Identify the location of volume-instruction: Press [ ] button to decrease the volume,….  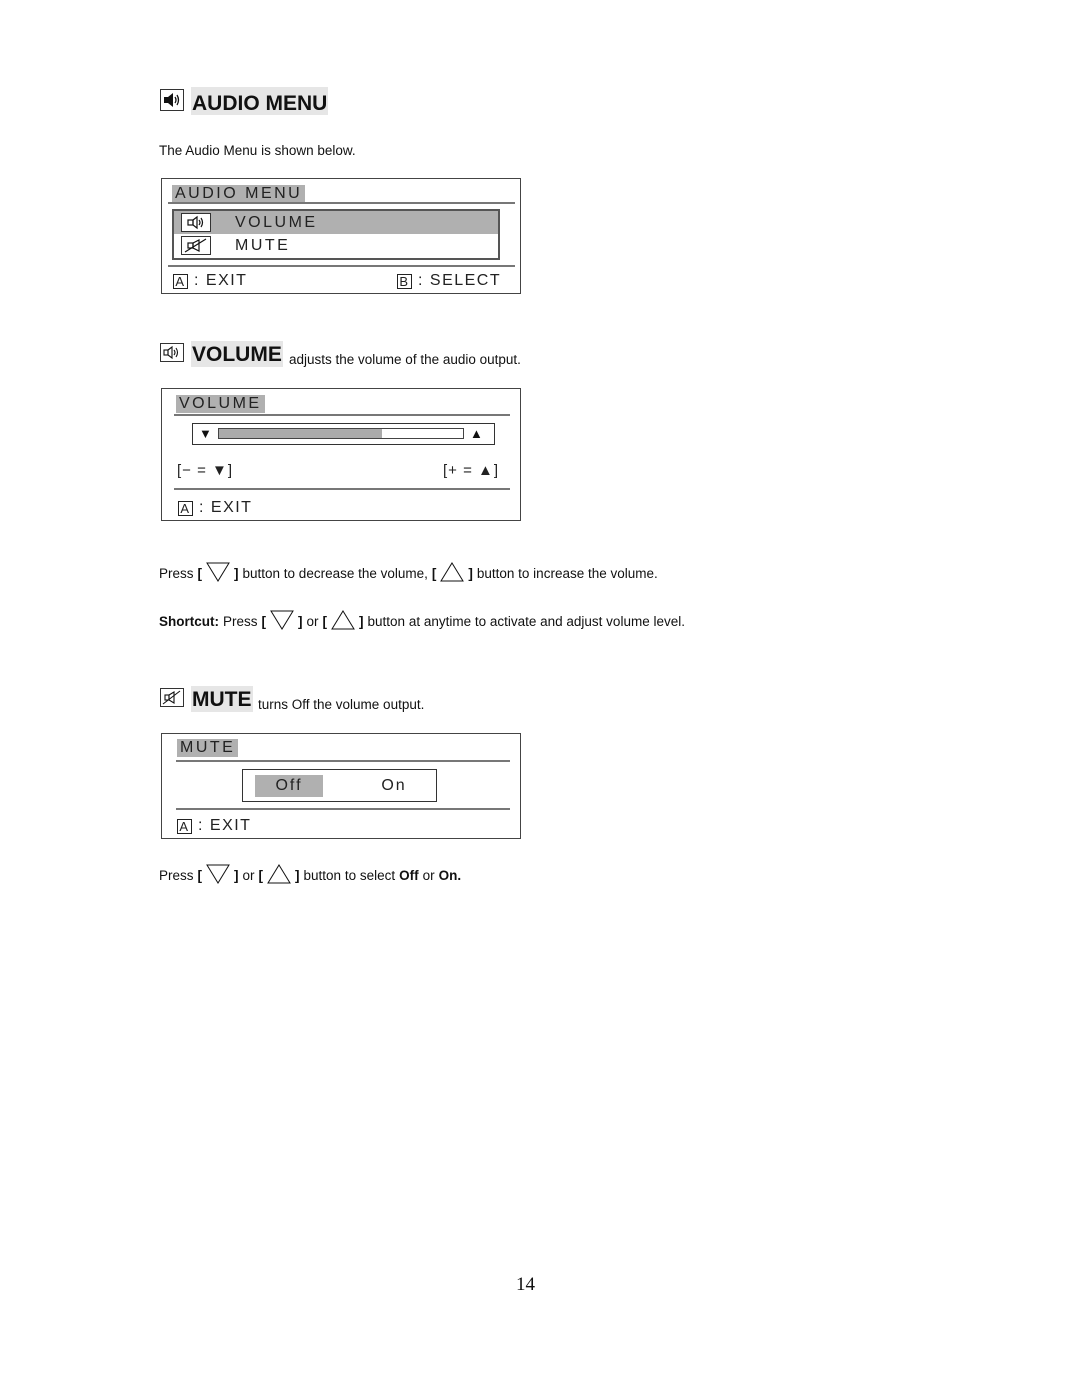
(408, 572).